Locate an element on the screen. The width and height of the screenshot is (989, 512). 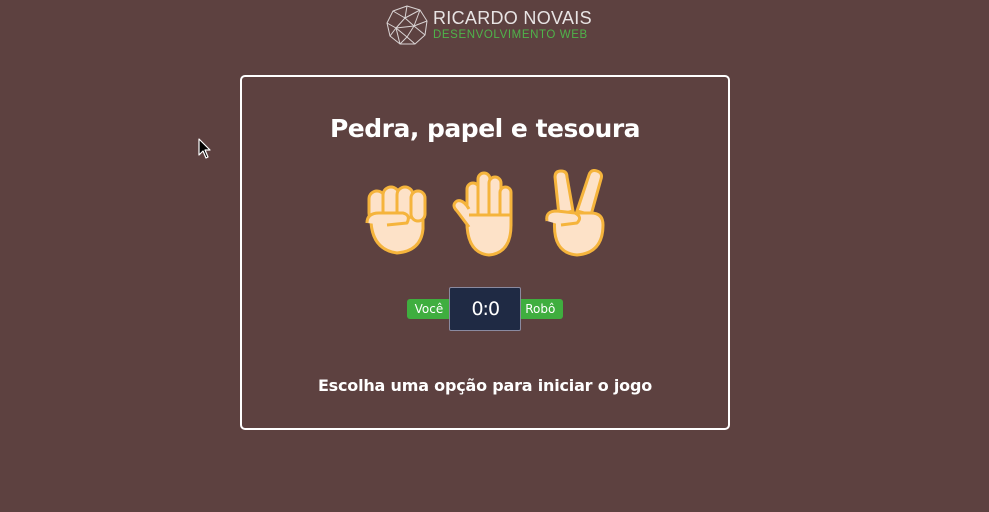
raised-fist-icon is located at coordinates (395, 214).